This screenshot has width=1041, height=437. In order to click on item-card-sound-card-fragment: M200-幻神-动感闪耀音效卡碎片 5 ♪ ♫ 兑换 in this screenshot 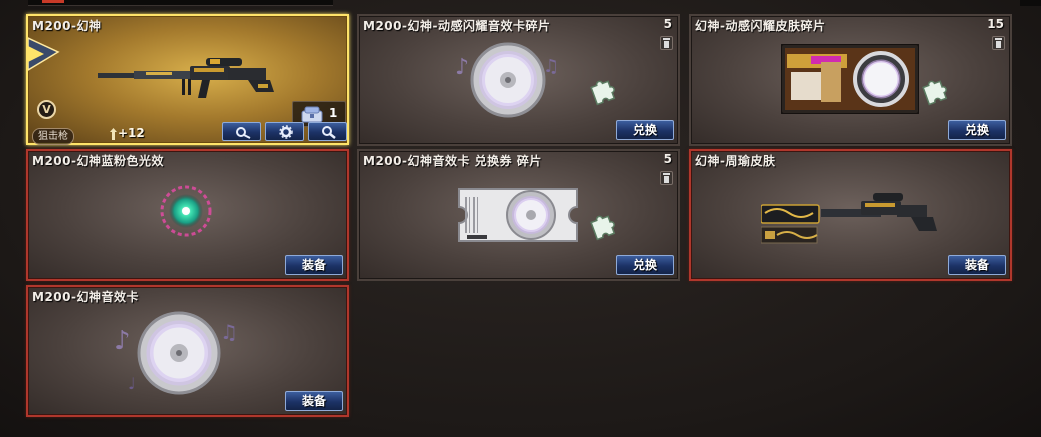, I will do `click(518, 80)`.